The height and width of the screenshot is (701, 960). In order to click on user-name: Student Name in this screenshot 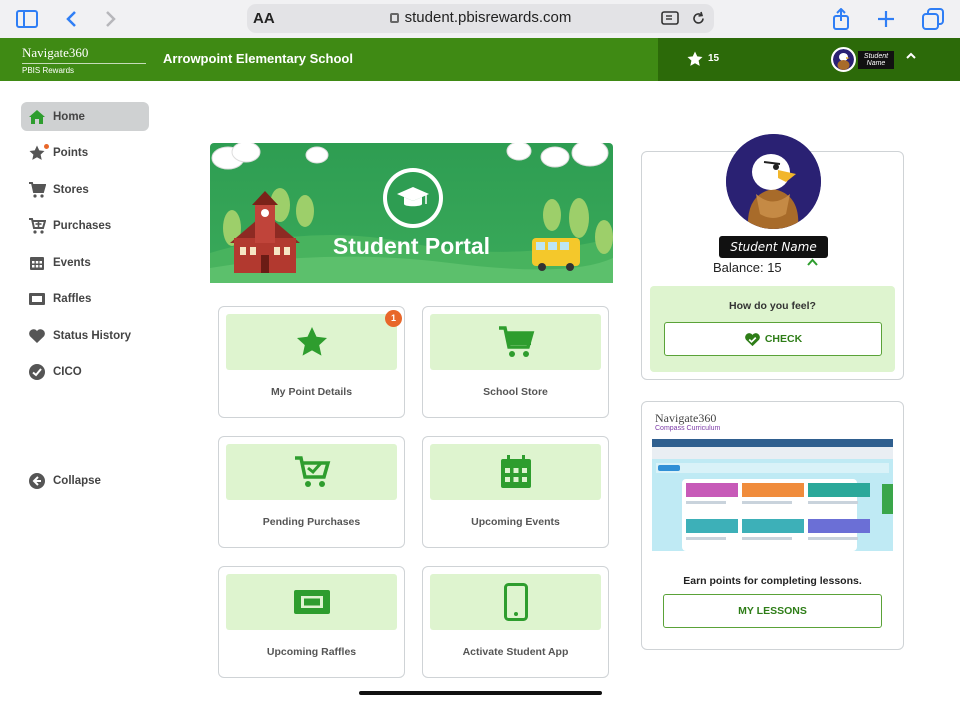, I will do `click(876, 60)`.